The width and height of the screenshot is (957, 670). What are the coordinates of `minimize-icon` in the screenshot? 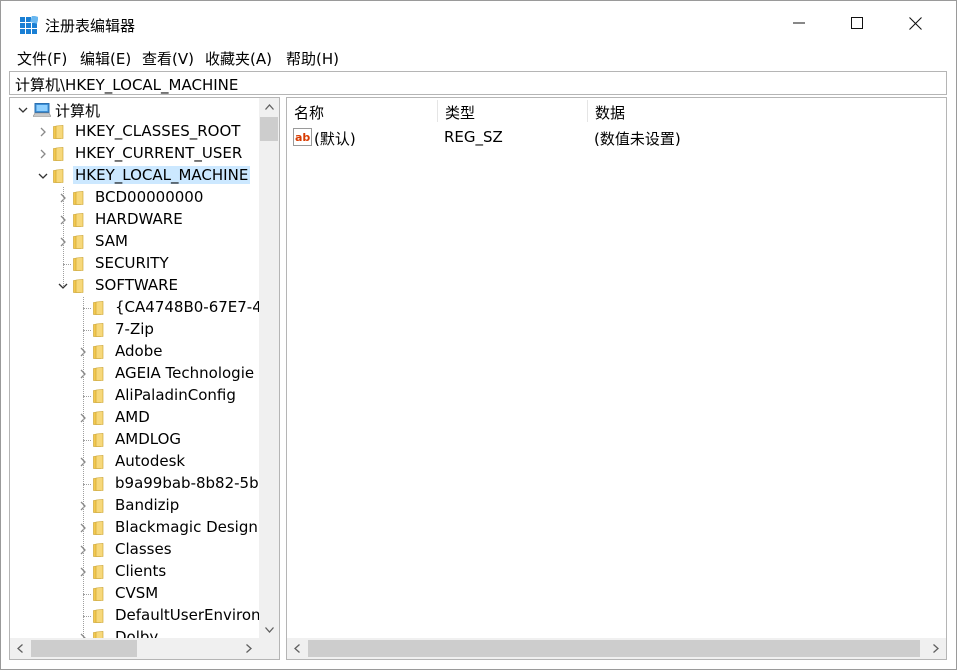 It's located at (799, 23).